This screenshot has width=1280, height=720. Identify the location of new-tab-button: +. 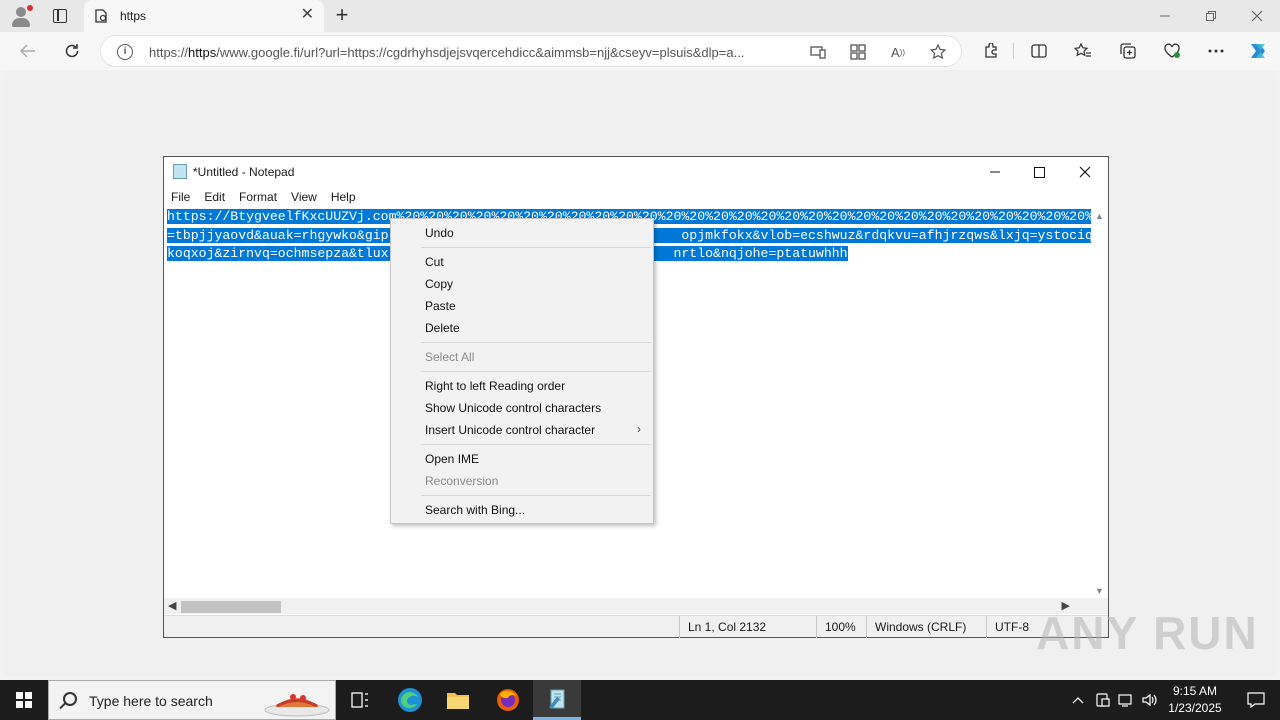
(342, 16).